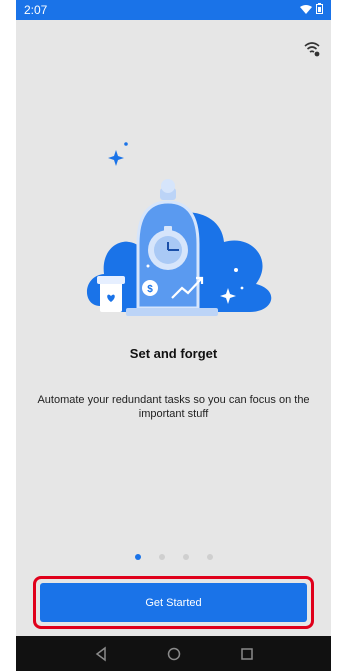  I want to click on wifi-settings-icon, so click(312, 49).